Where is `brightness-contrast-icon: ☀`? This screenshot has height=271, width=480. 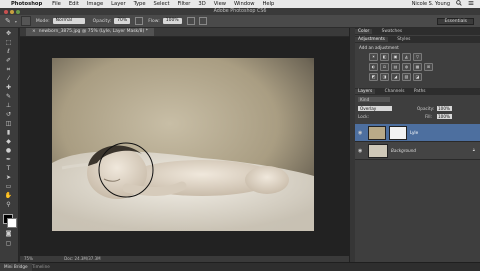
brightness-contrast-icon: ☀ is located at coordinates (373, 57).